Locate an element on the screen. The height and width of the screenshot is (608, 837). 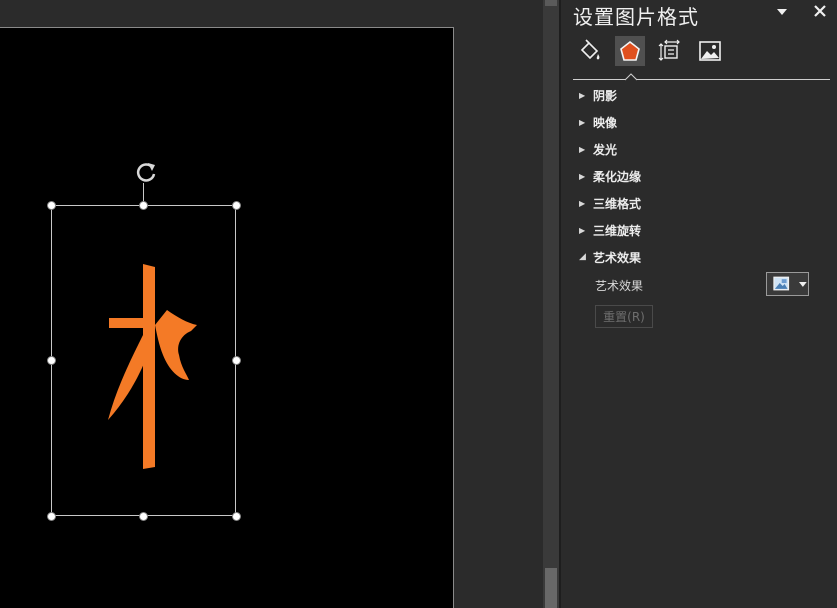
paint-bucket-icon is located at coordinates (590, 51).